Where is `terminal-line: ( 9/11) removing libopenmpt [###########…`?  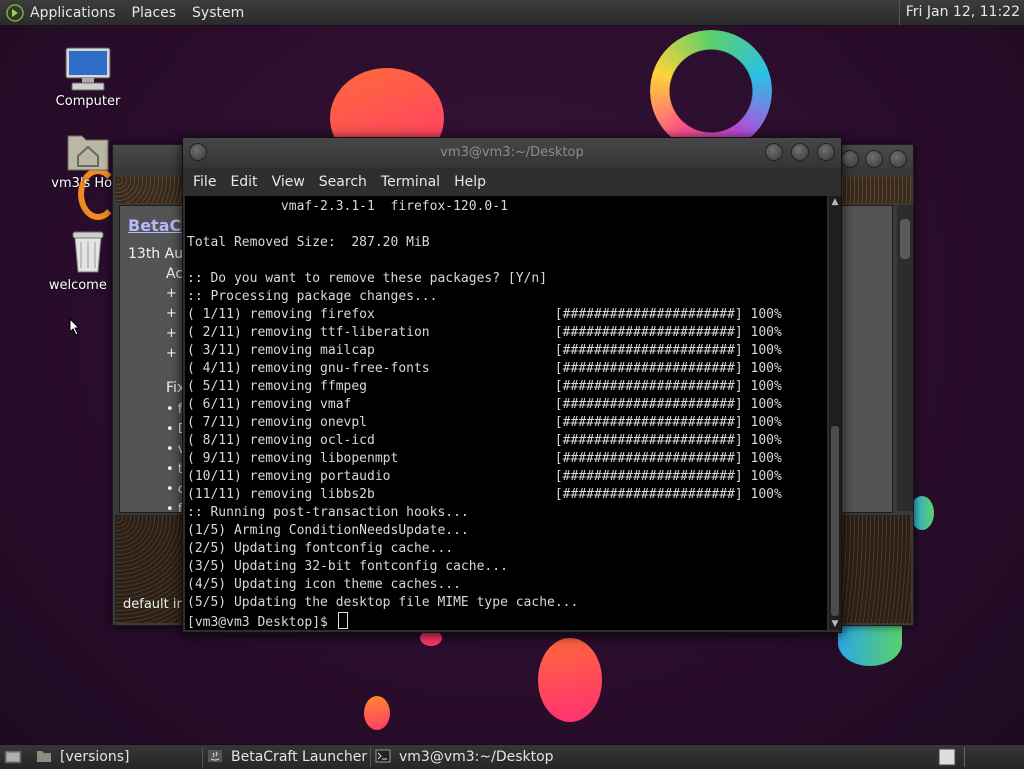 terminal-line: ( 9/11) removing libopenmpt [###########… is located at coordinates (484, 458).